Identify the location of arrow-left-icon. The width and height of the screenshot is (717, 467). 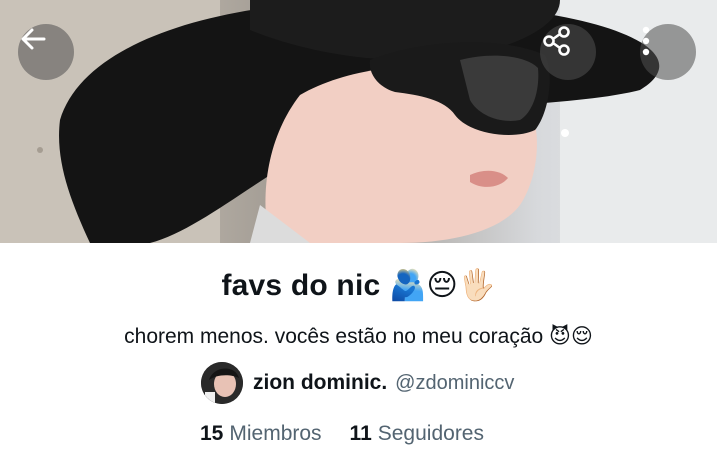
(33, 39).